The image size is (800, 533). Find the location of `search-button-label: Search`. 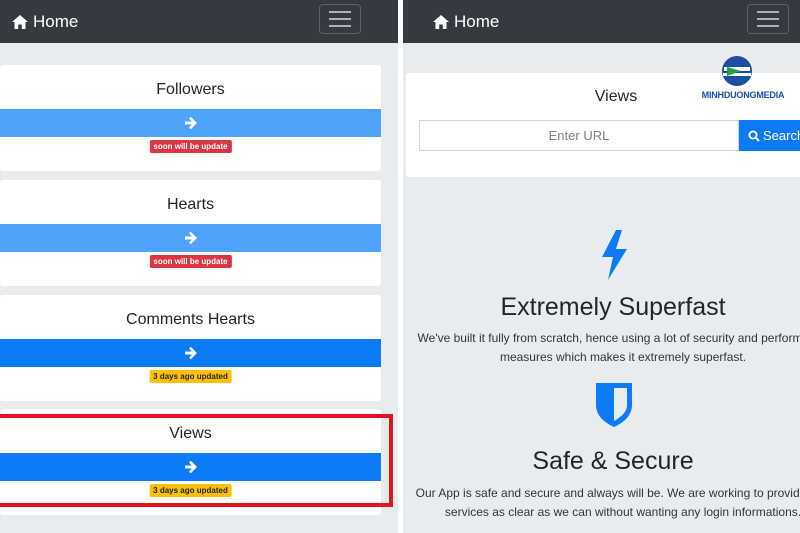

search-button-label: Search is located at coordinates (781, 135).